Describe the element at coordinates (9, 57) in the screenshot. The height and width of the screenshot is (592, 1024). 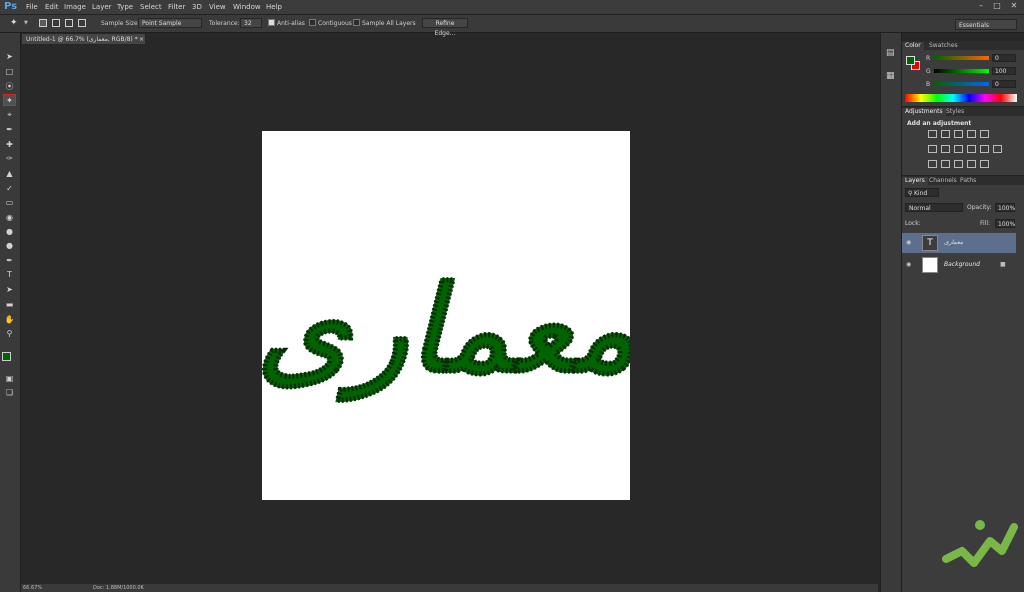
I see `move-tool-icon: ➤` at that location.